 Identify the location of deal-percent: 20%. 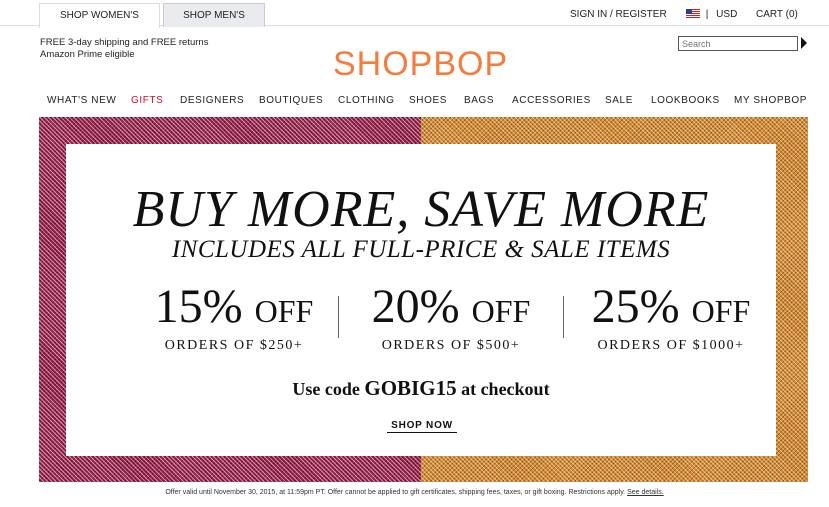
(415, 306).